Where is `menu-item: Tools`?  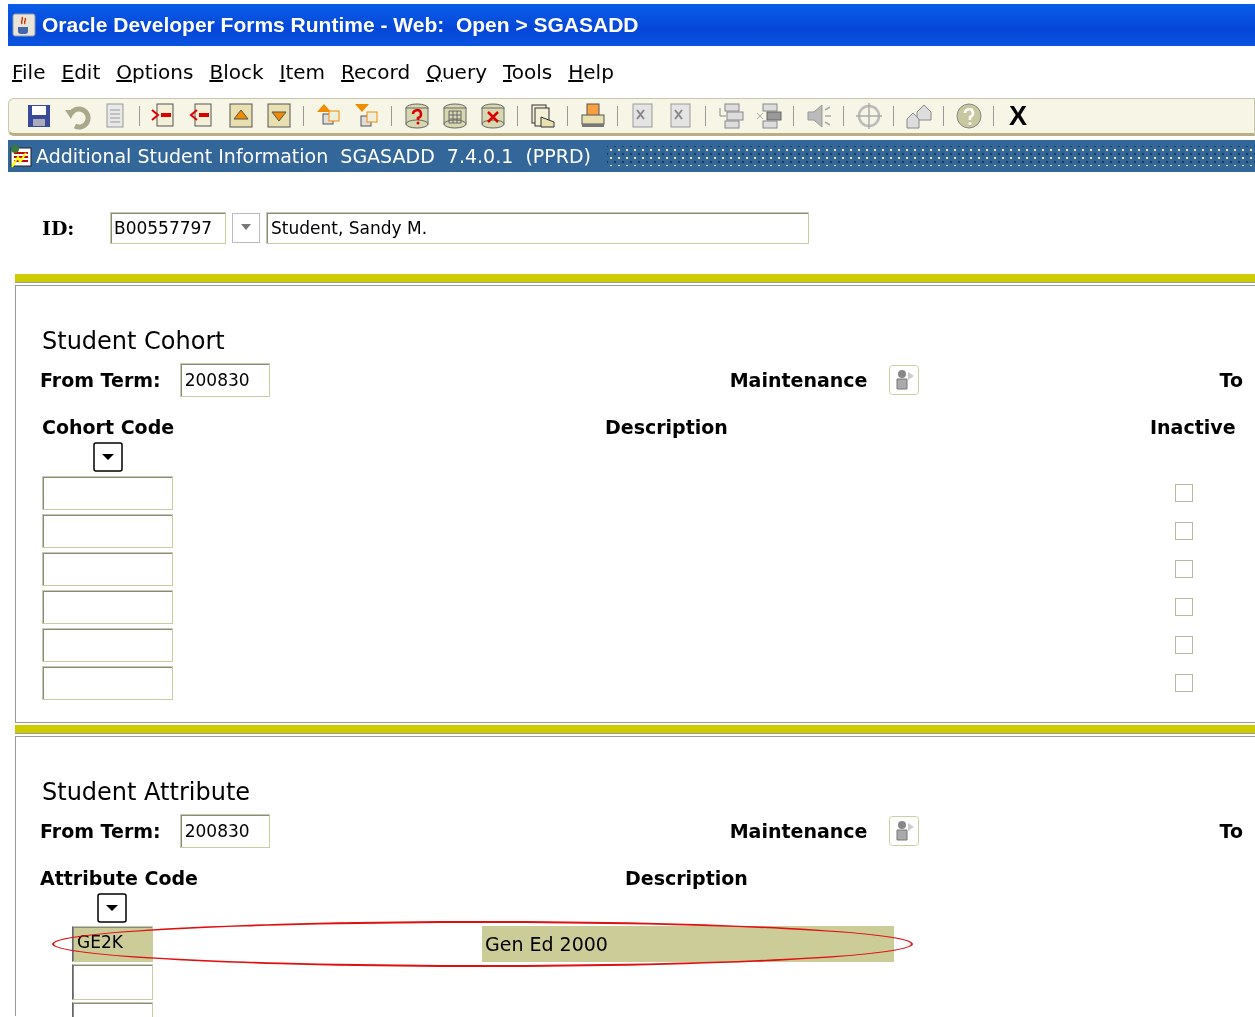 menu-item: Tools is located at coordinates (527, 72).